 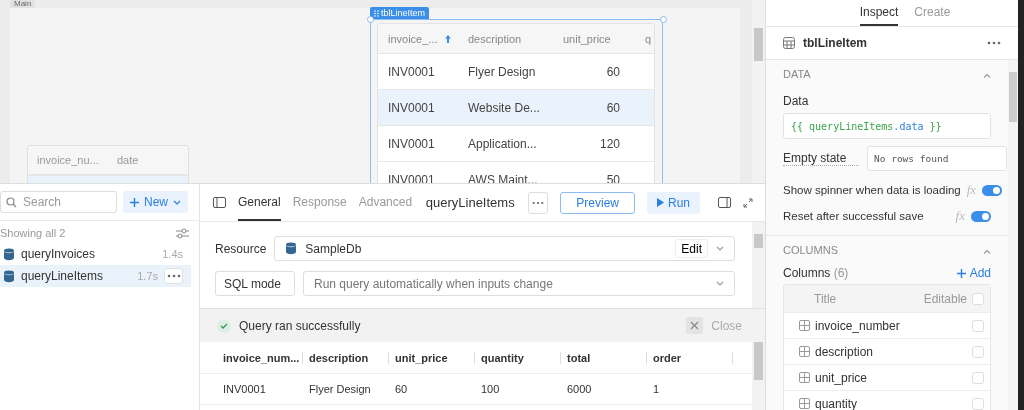 What do you see at coordinates (447, 38) in the screenshot?
I see `sort-up-arrow-icon` at bounding box center [447, 38].